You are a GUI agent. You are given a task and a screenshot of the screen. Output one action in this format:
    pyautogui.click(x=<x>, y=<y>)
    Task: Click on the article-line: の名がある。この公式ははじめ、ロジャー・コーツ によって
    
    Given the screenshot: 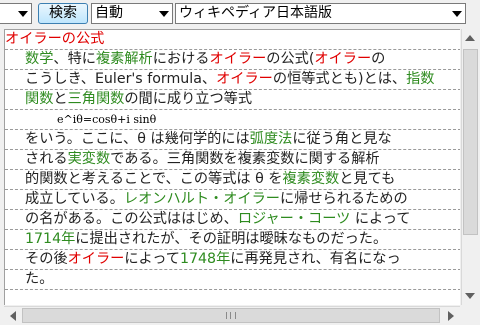 What is the action you would take?
    pyautogui.click(x=232, y=220)
    